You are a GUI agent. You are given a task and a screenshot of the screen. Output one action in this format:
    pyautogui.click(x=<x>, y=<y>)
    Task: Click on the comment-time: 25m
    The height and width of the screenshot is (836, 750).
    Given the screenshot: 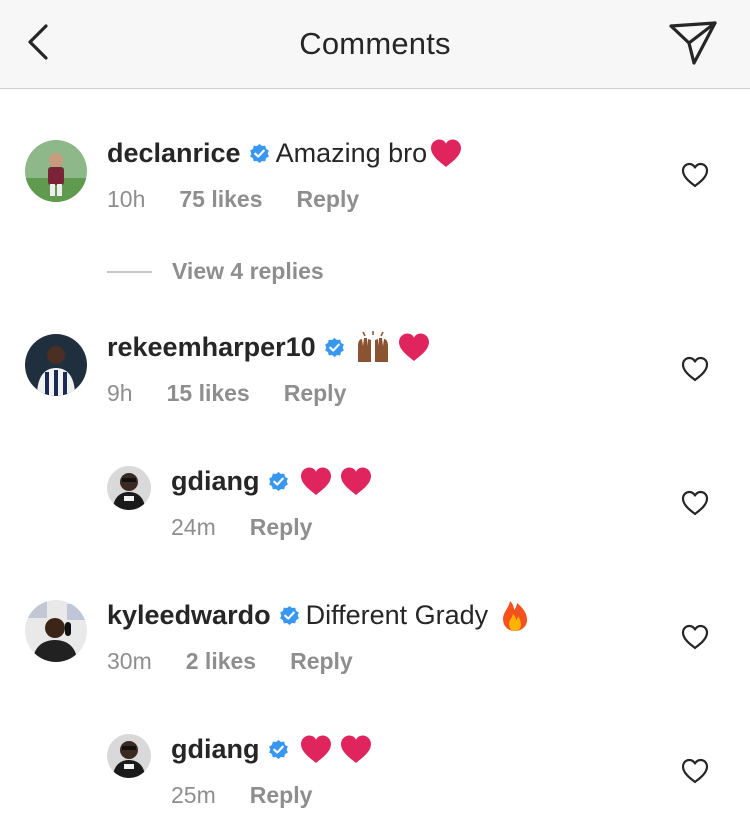 What is the action you would take?
    pyautogui.click(x=193, y=795)
    